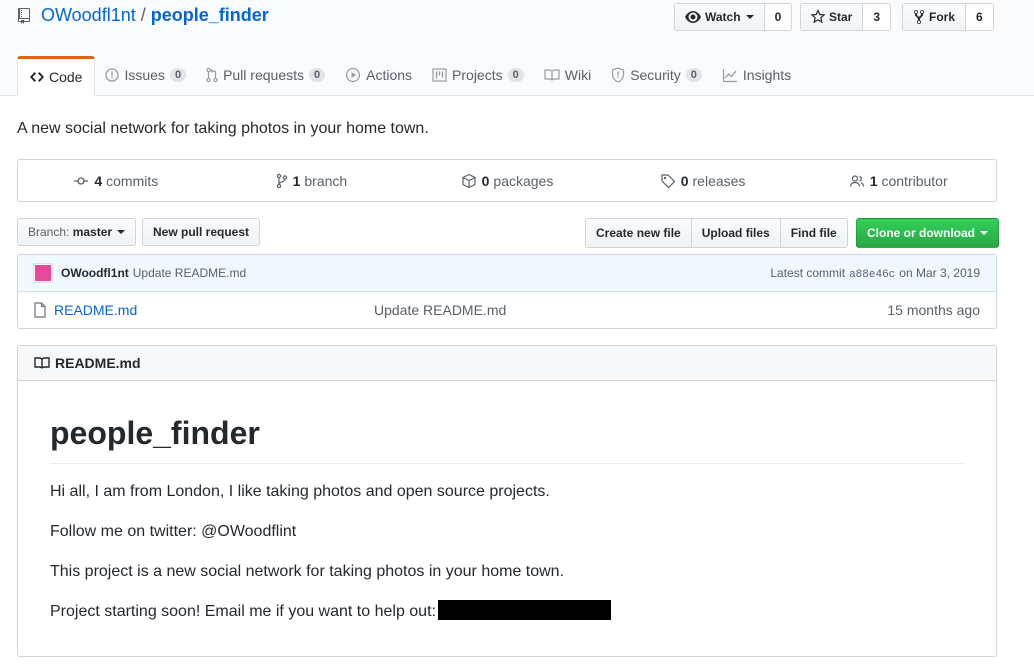  I want to click on fork-group: Fork 6, so click(948, 17).